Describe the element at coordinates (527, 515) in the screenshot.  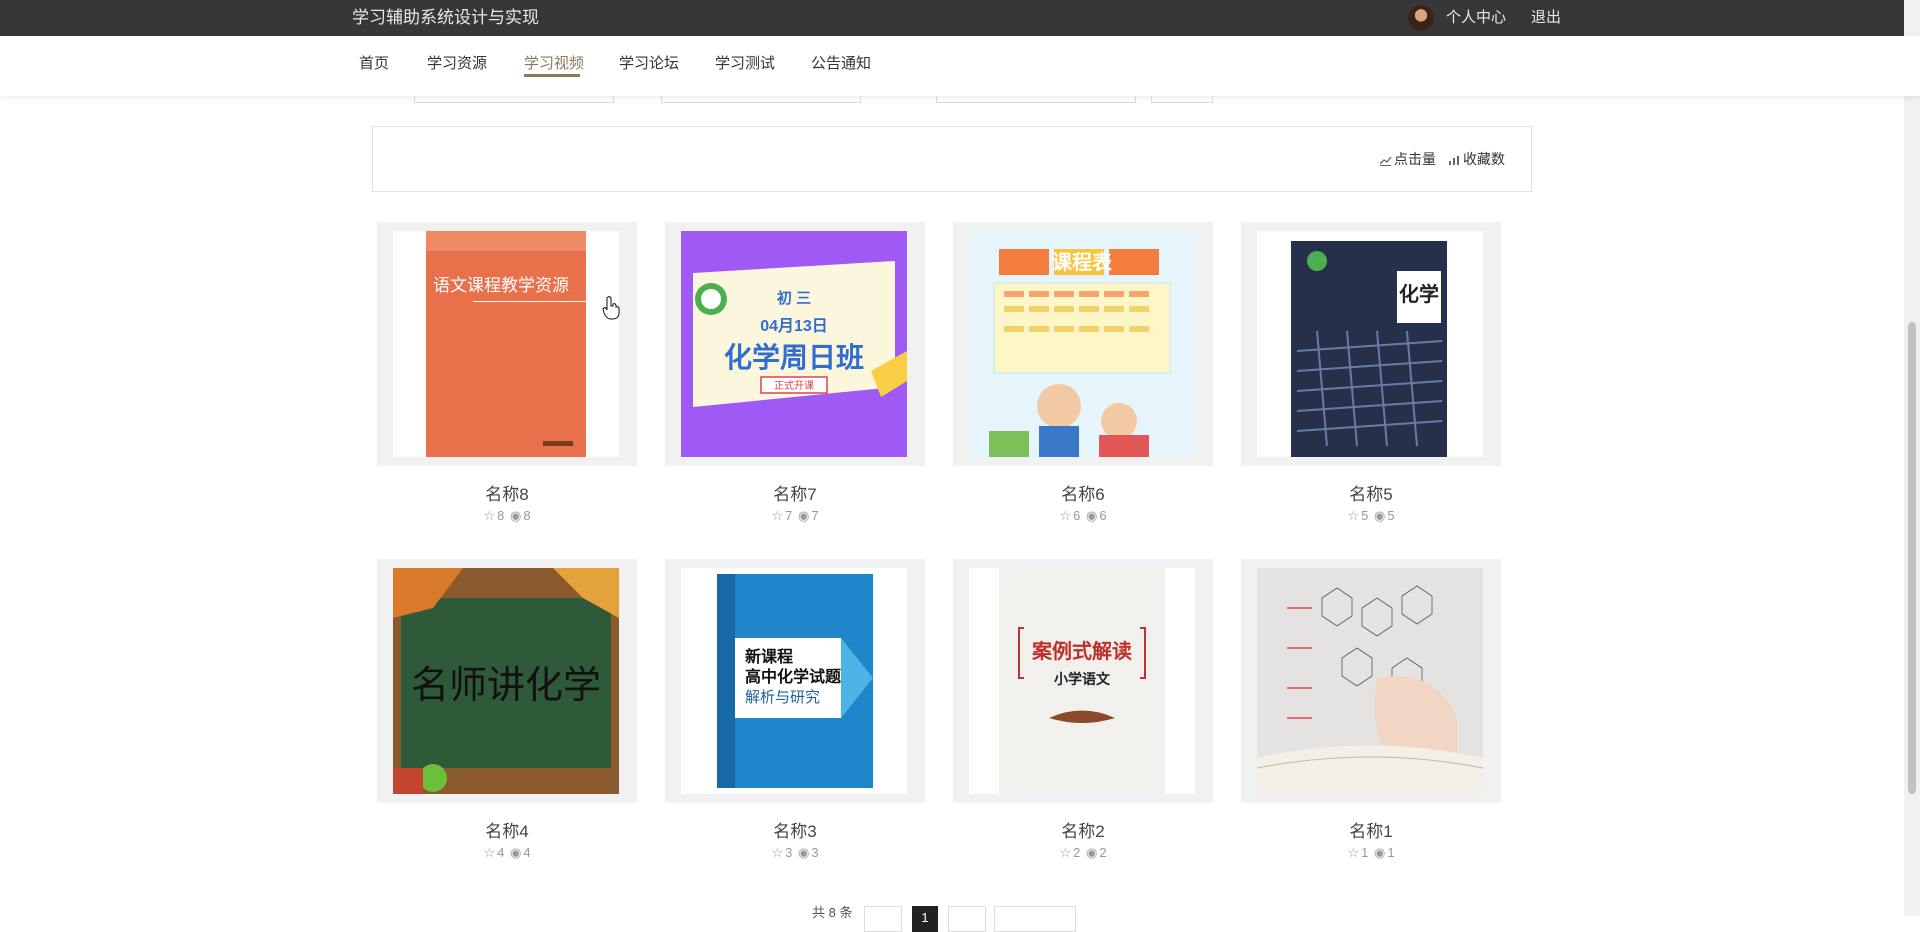
I see `view-count: 8` at that location.